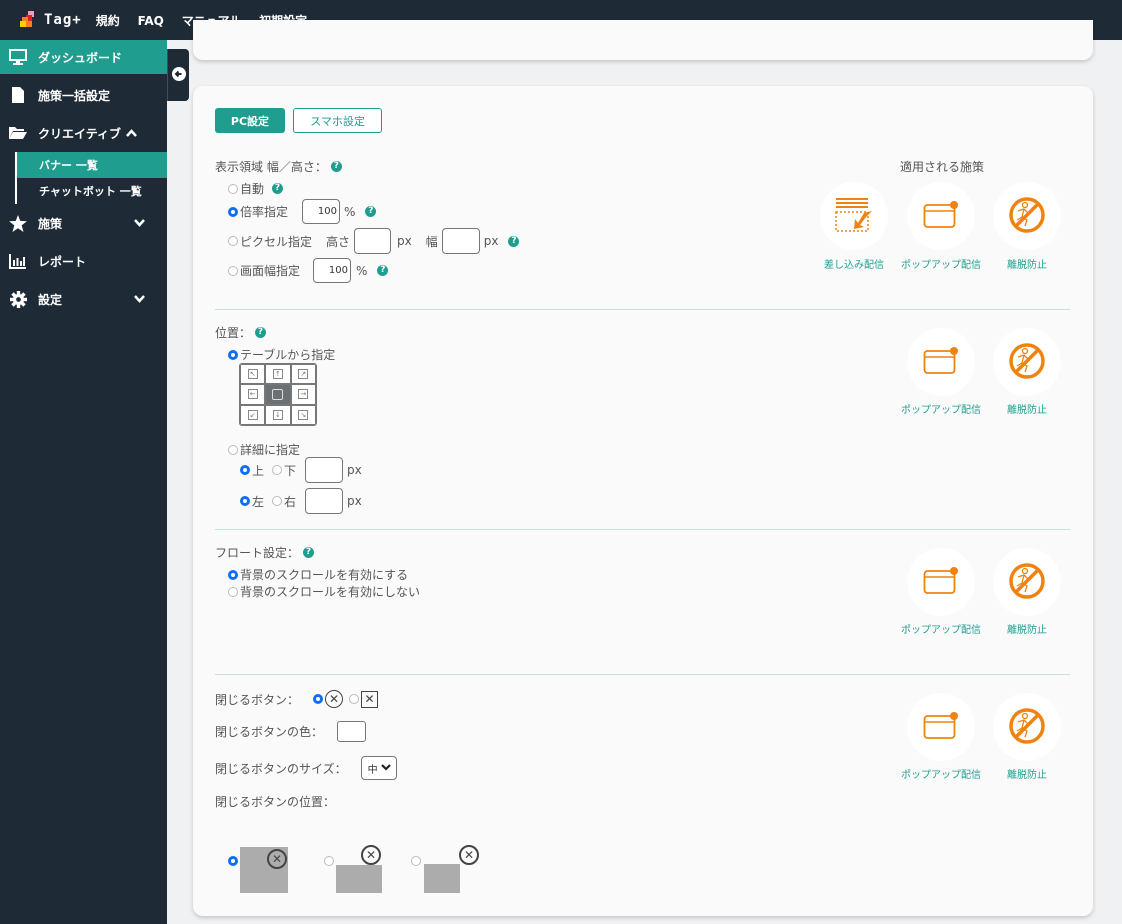 This screenshot has height=924, width=1122. What do you see at coordinates (417, 860) in the screenshot?
I see `radio-close-position-outside` at bounding box center [417, 860].